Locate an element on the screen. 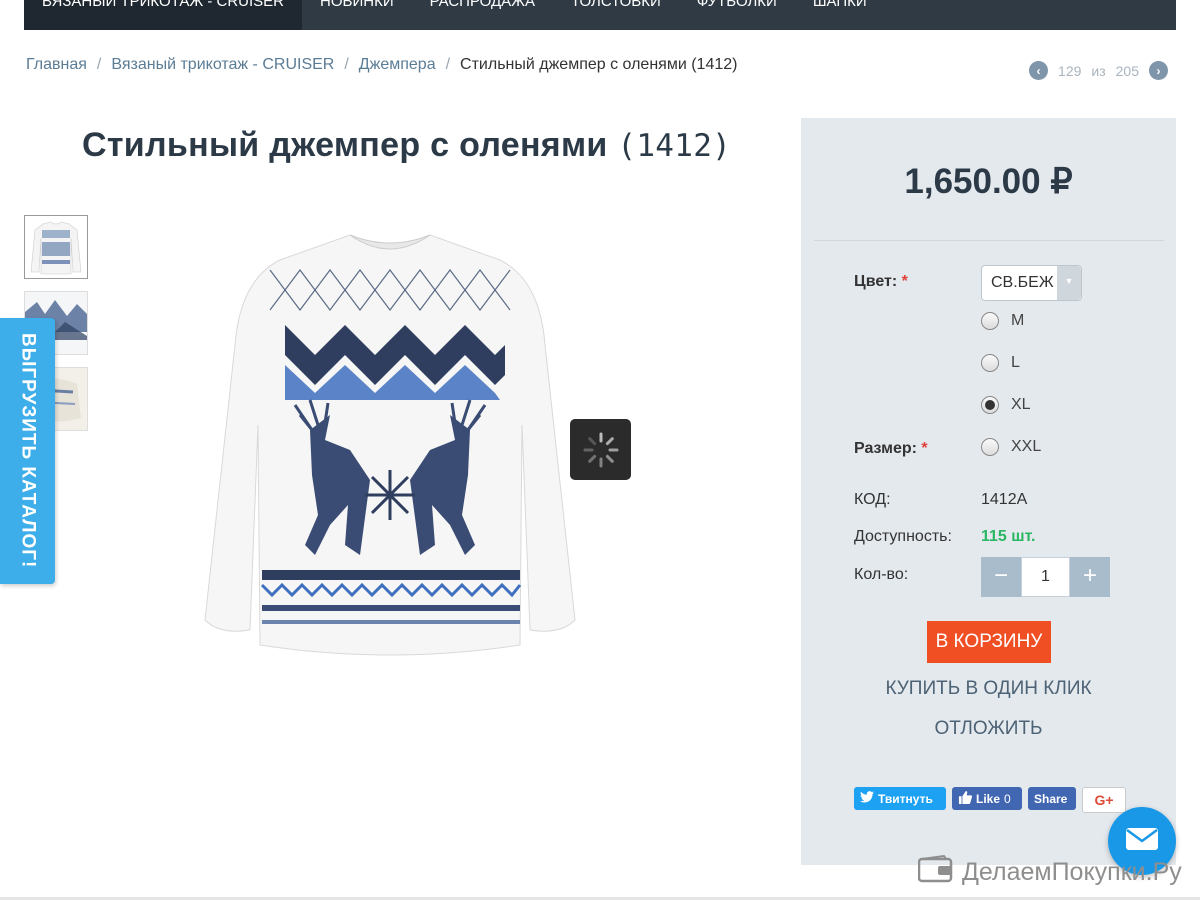 The height and width of the screenshot is (900, 1200). download-catalog-tab: ВЫГРУЗИТЬ КАТАЛОГ! is located at coordinates (27, 451).